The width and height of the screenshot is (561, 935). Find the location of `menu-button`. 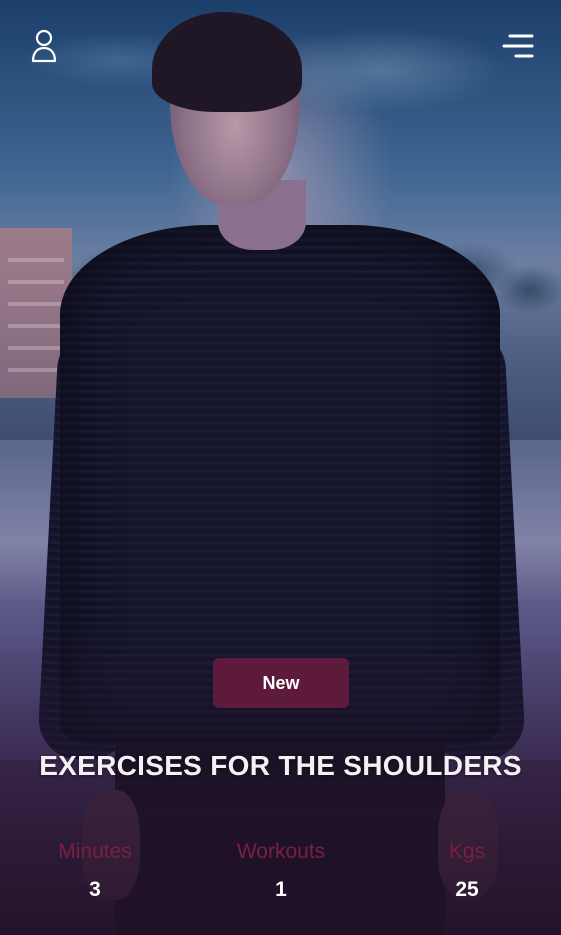

menu-button is located at coordinates (518, 46).